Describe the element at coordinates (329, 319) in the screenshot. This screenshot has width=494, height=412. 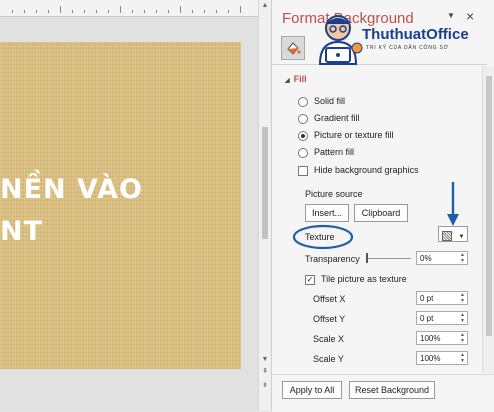
I see `offset-y-label: Offset Y` at that location.